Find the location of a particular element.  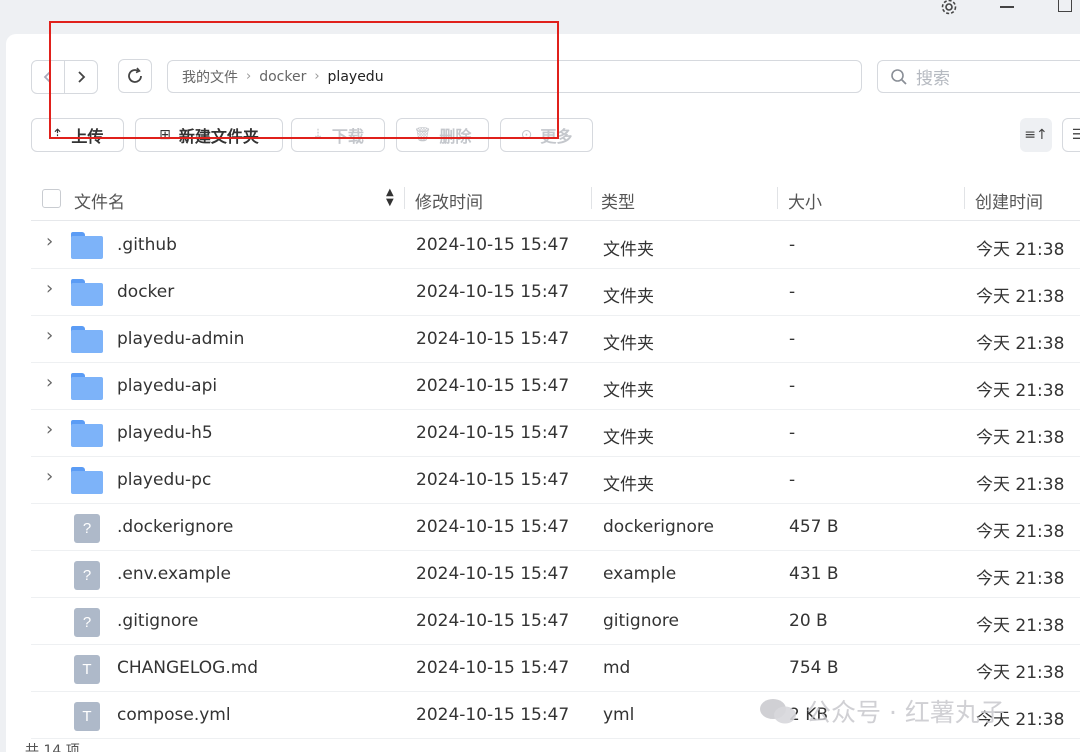

search-icon is located at coordinates (899, 76).